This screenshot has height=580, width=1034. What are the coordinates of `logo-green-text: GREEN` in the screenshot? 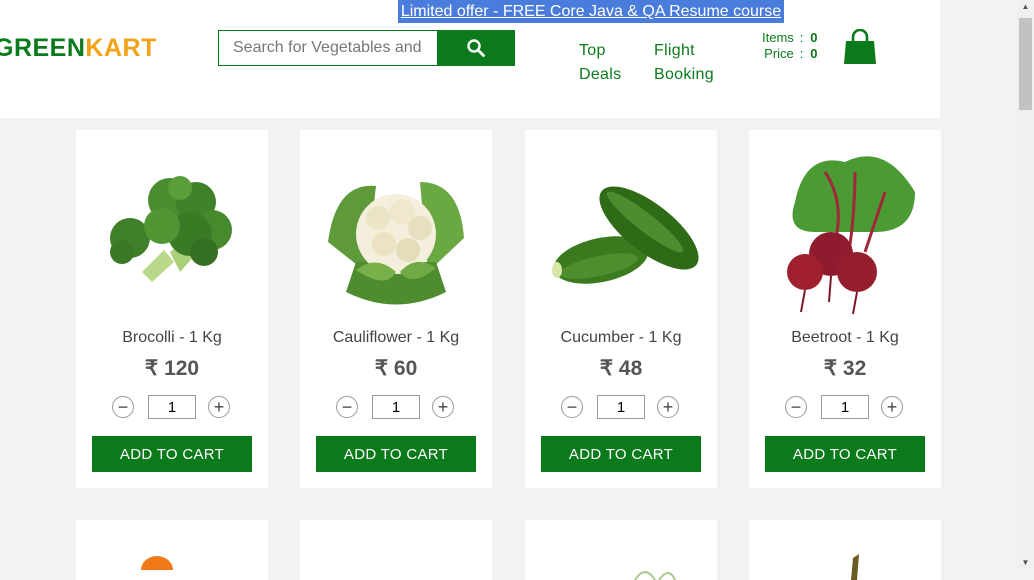 It's located at (43, 48).